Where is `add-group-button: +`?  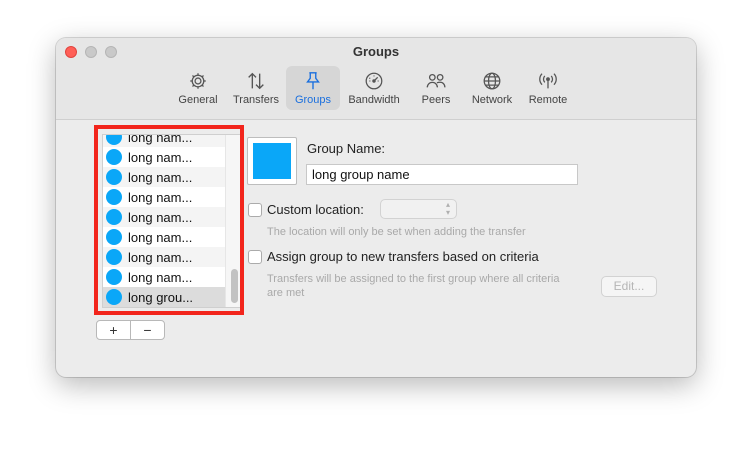 add-group-button: + is located at coordinates (113, 330).